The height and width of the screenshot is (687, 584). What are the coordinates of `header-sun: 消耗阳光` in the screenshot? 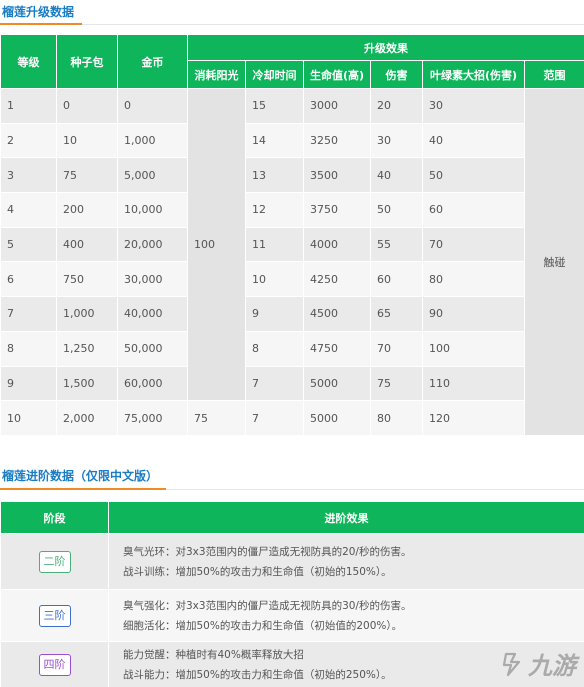 It's located at (216, 74).